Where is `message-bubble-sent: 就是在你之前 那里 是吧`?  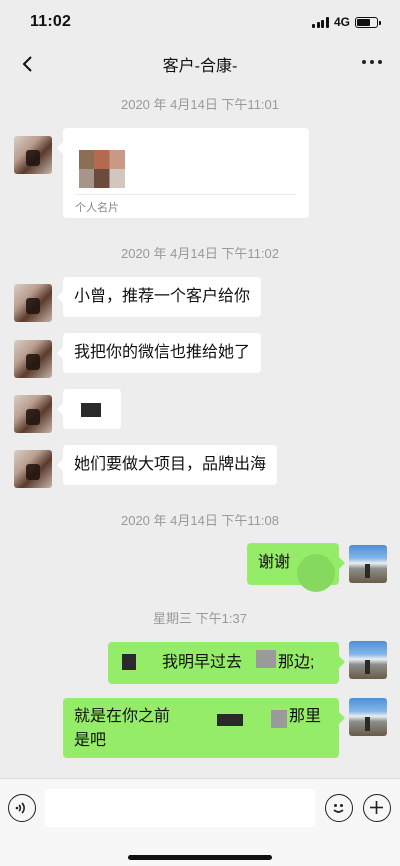
message-bubble-sent: 就是在你之前 那里 是吧 is located at coordinates (204, 728).